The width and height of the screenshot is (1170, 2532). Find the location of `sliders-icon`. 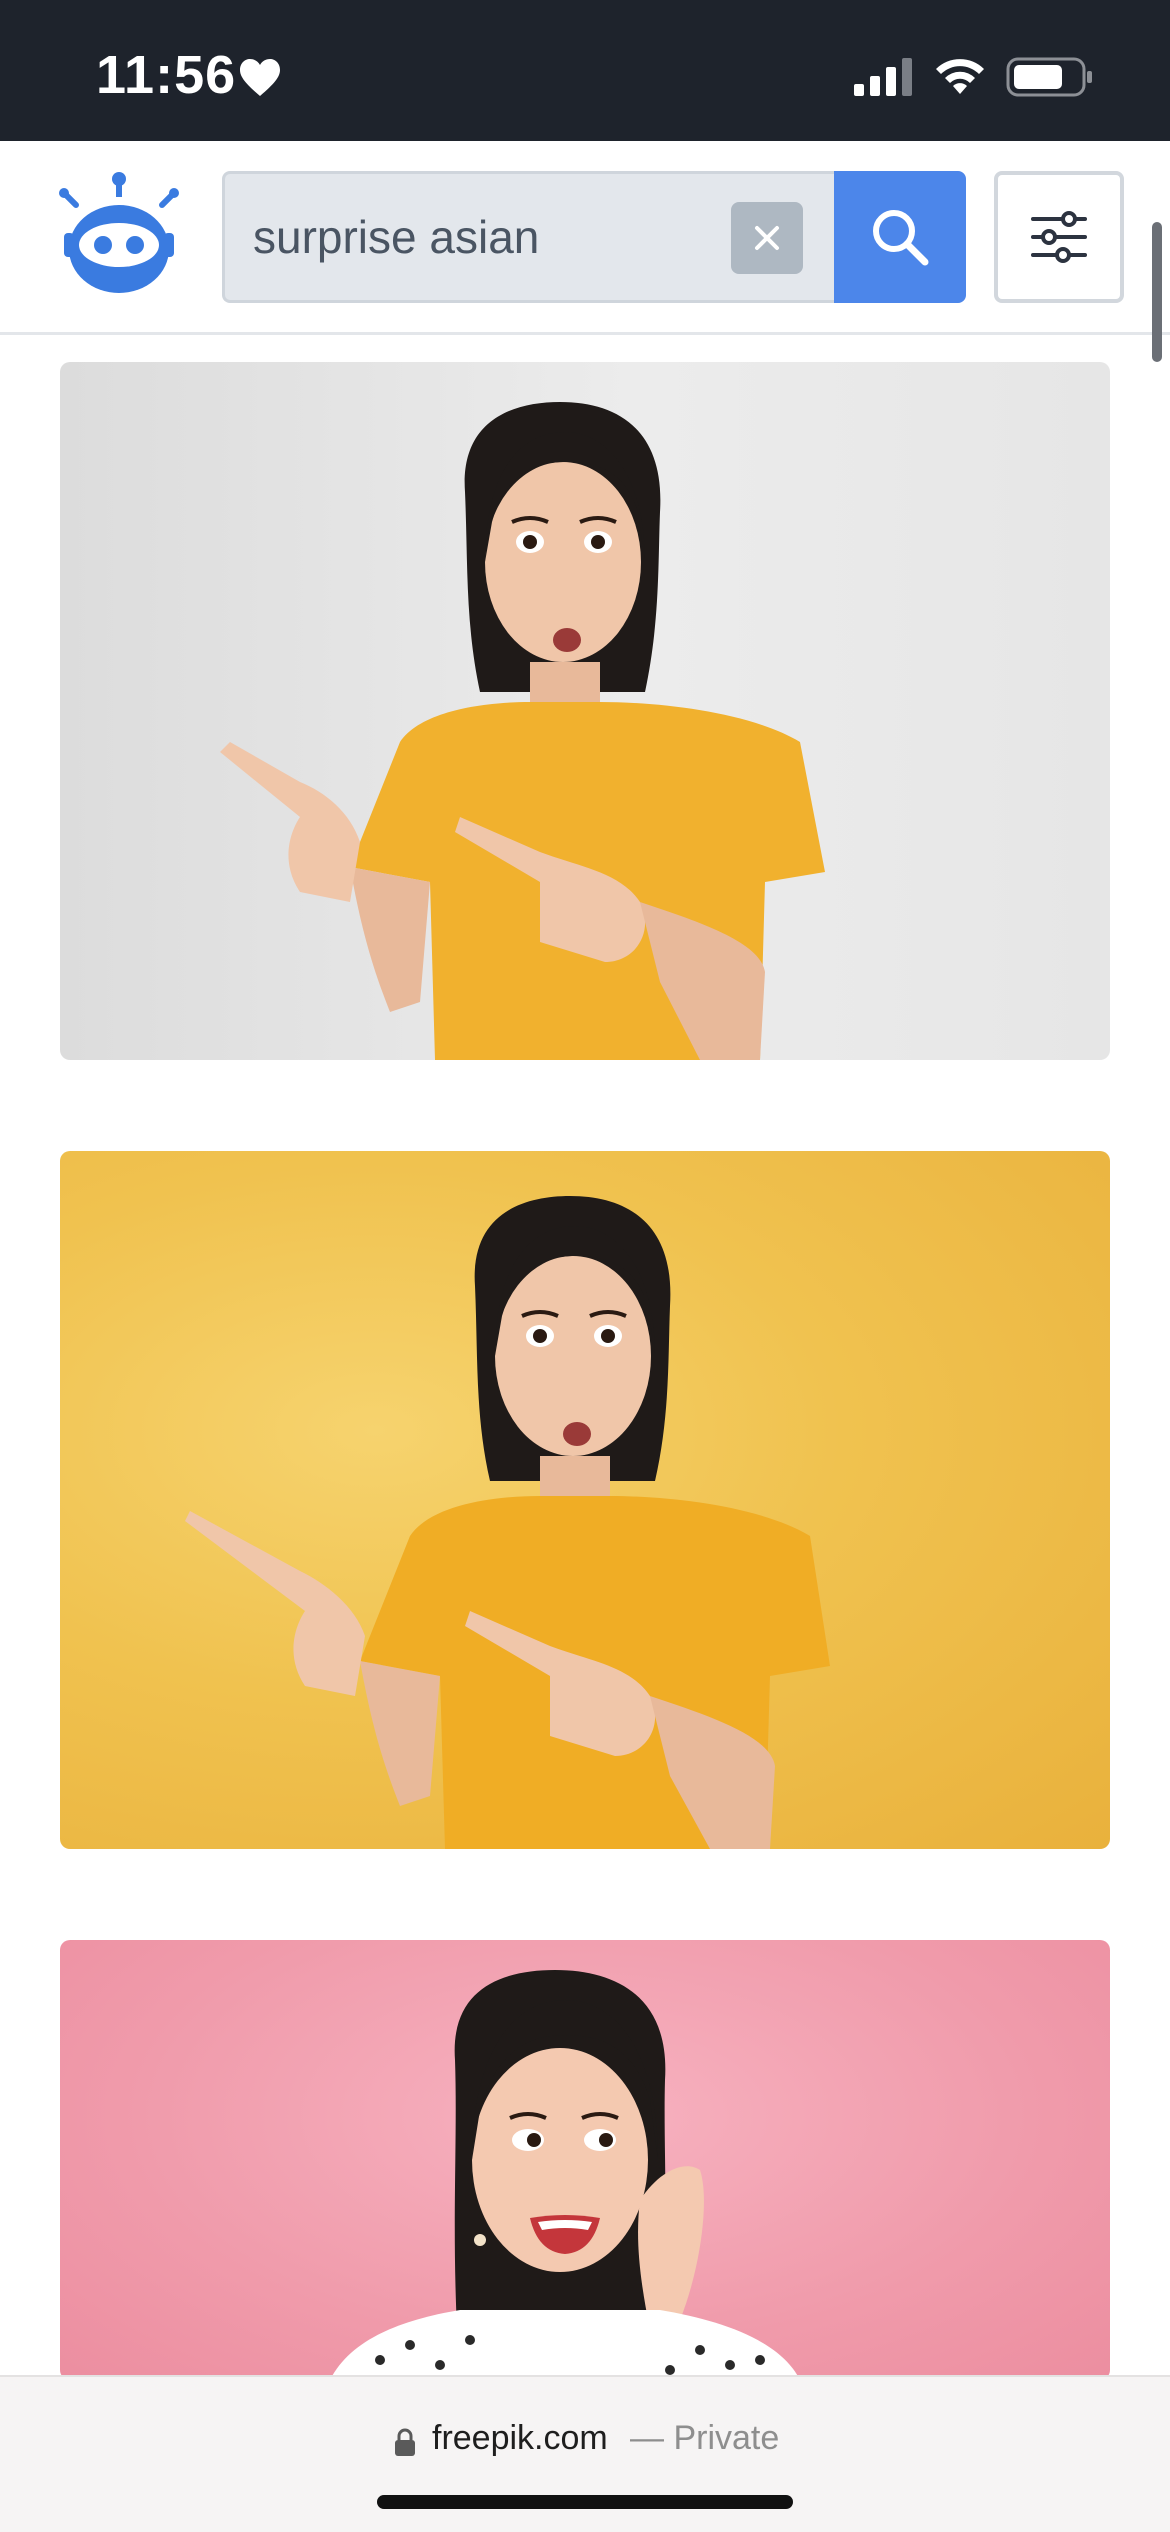

sliders-icon is located at coordinates (1059, 237).